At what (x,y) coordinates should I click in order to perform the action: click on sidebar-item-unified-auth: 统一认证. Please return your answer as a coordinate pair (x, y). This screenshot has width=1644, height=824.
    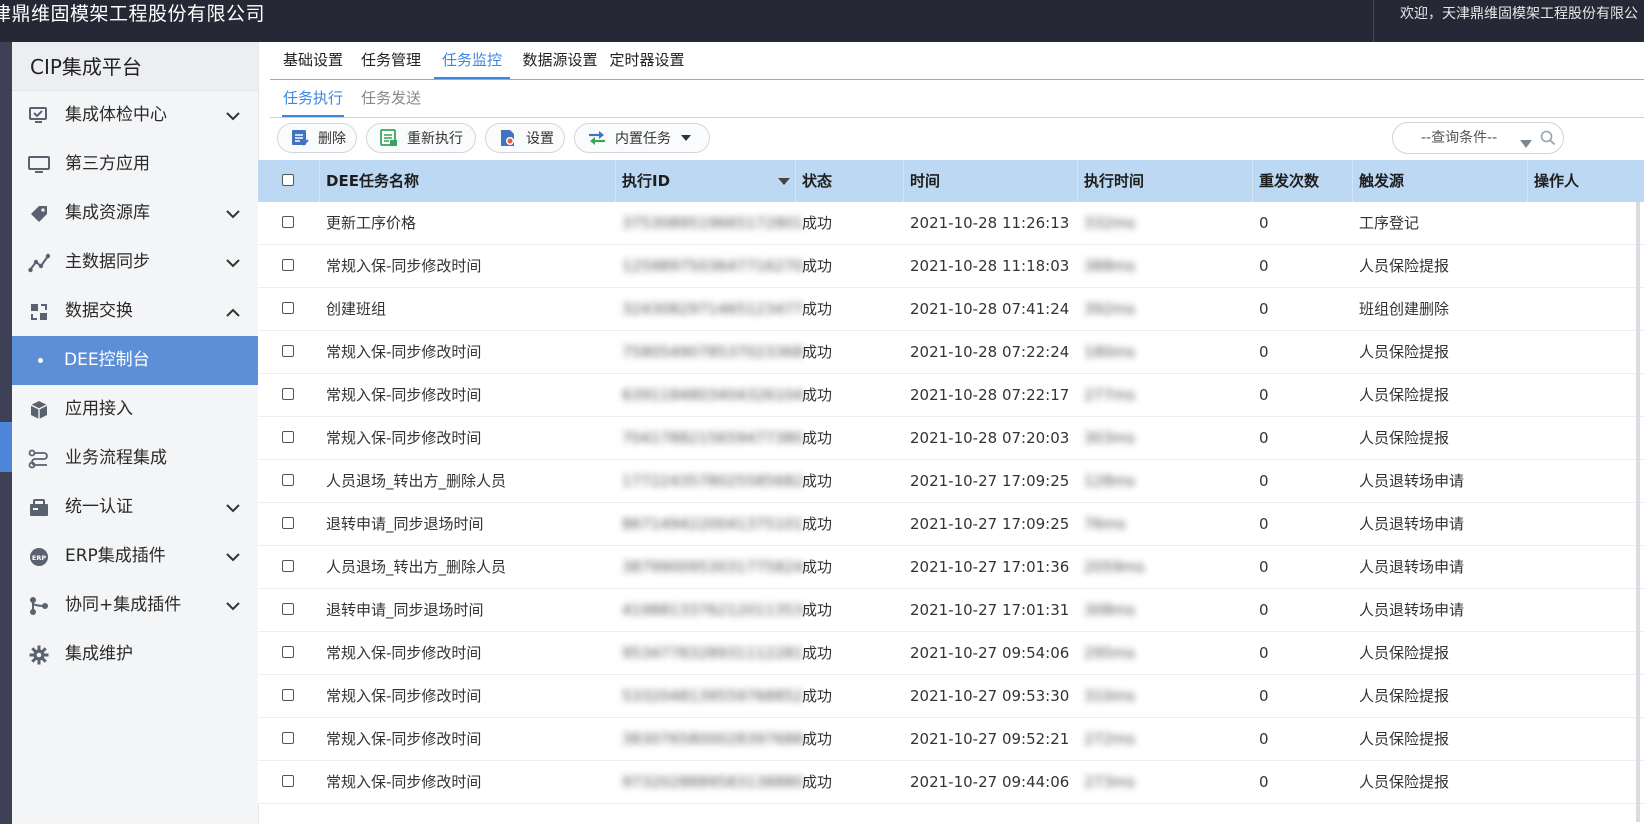
    Looking at the image, I should click on (135, 507).